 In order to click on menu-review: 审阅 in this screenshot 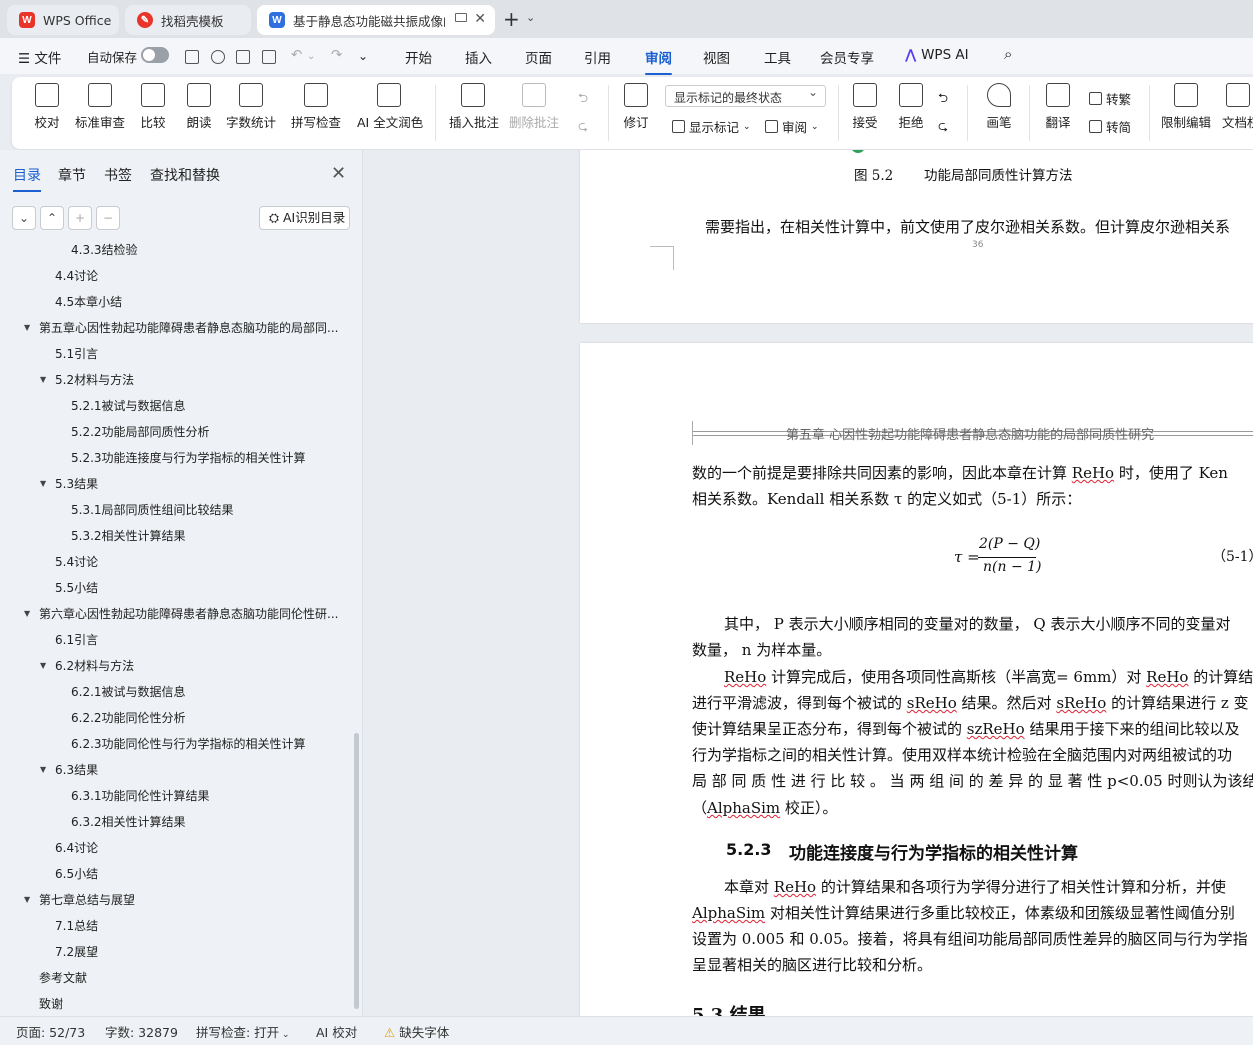, I will do `click(658, 61)`.